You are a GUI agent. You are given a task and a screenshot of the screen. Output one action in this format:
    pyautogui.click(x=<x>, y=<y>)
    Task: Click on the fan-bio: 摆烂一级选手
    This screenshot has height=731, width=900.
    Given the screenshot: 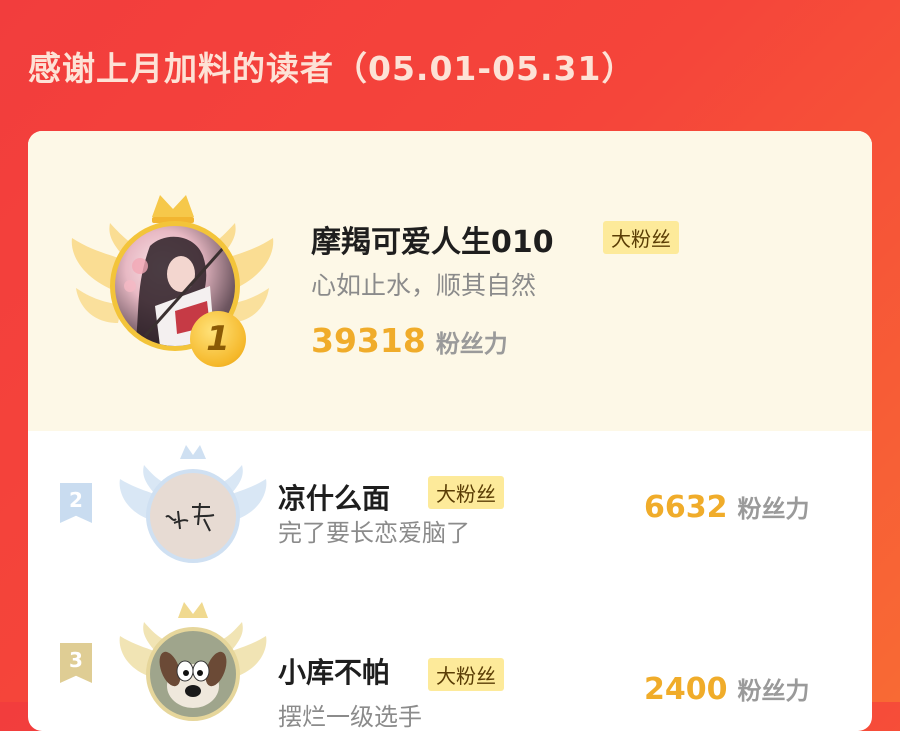 What is the action you would take?
    pyautogui.click(x=350, y=717)
    